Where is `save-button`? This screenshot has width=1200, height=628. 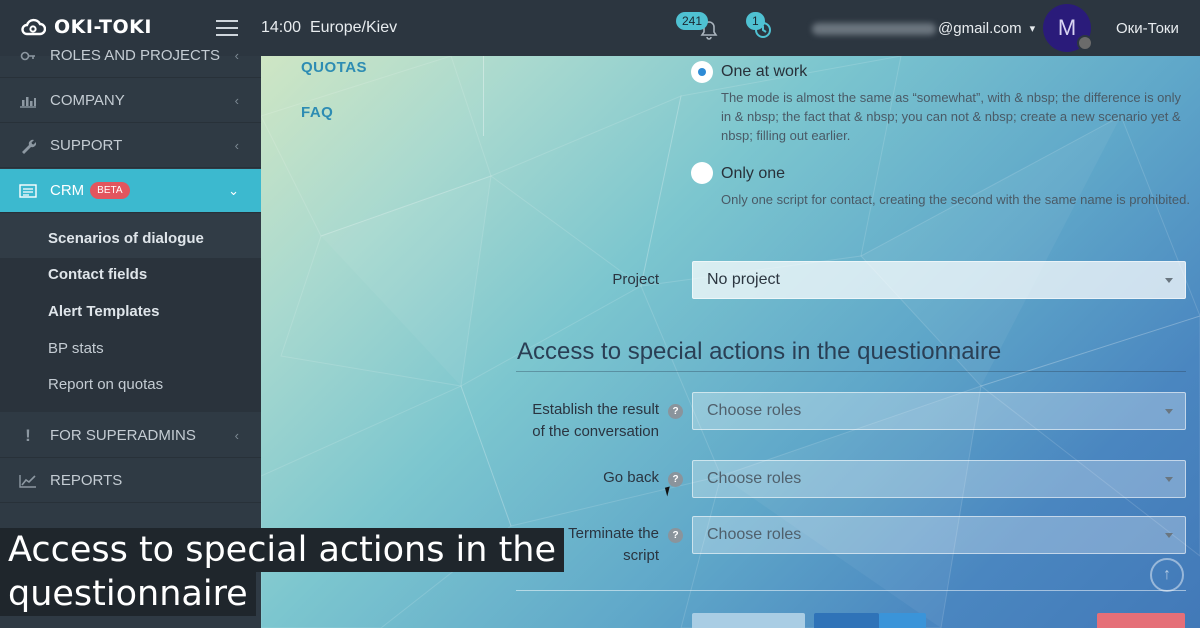
save-button is located at coordinates (846, 620).